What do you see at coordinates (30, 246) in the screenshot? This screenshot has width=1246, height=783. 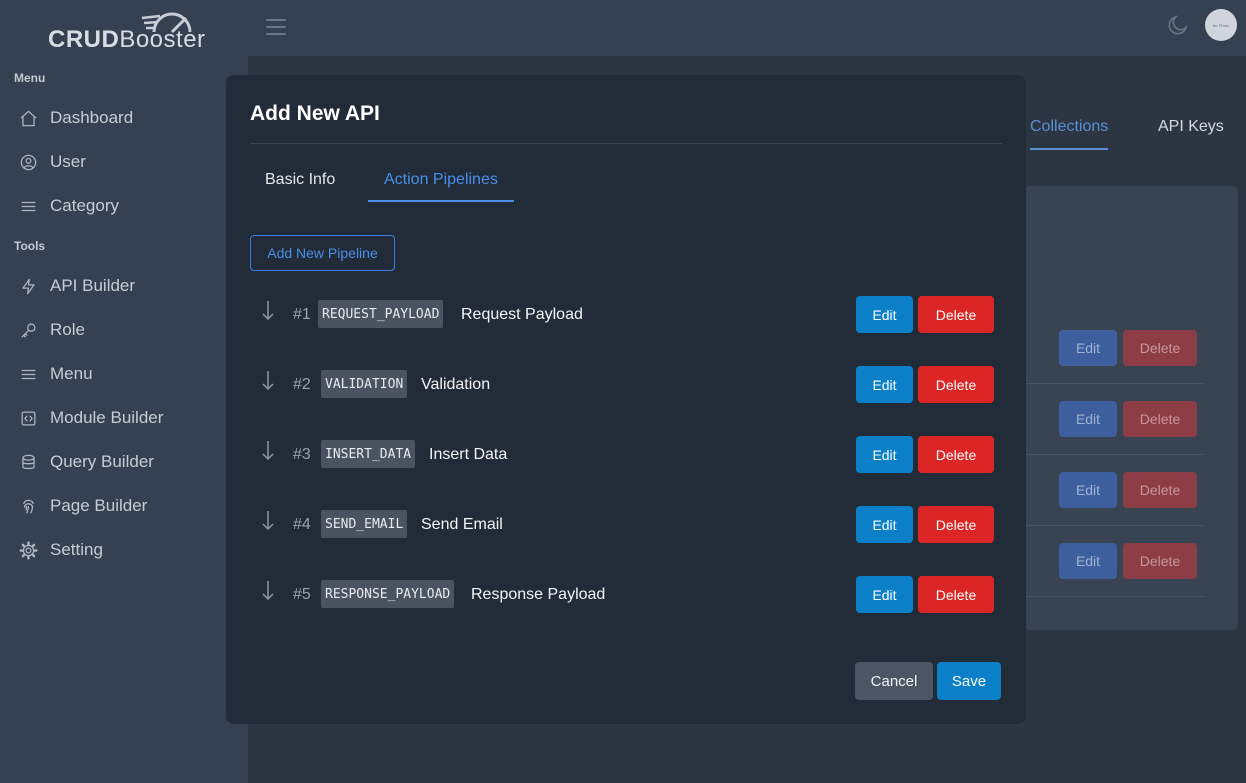 I see `section-label-tools: Tools` at bounding box center [30, 246].